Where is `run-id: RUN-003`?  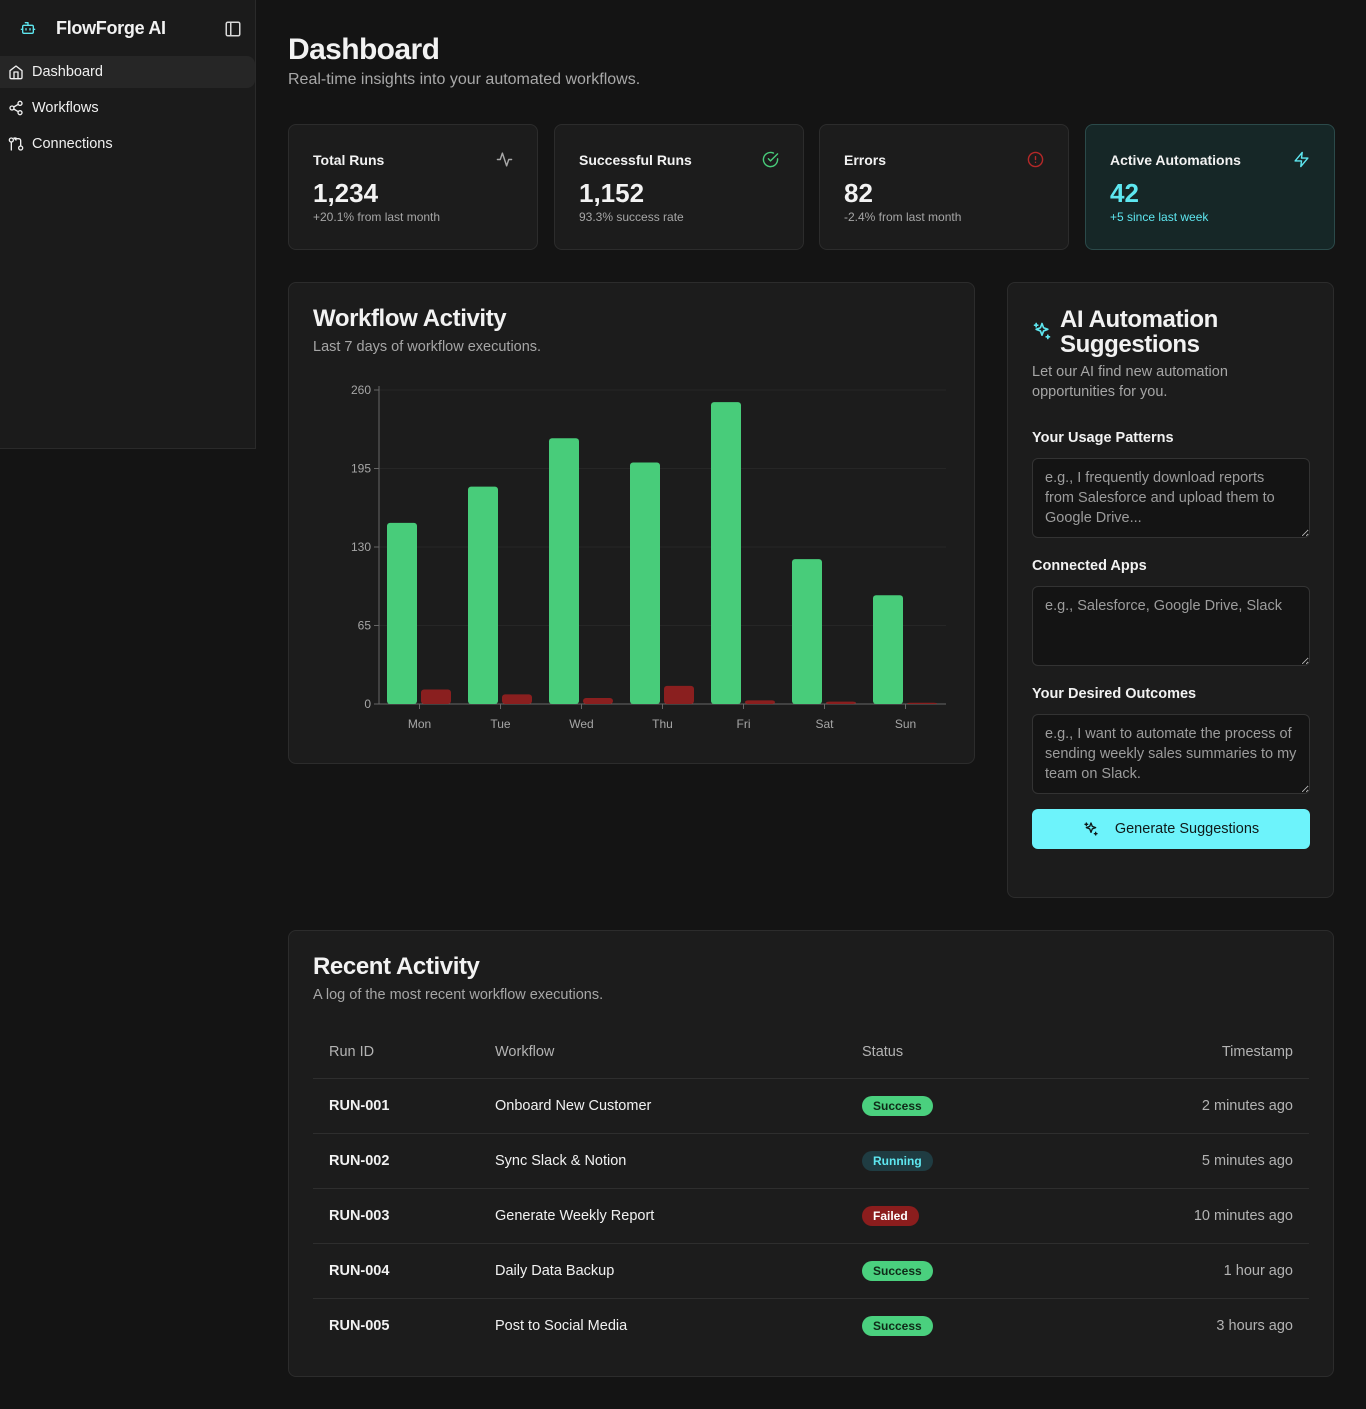
run-id: RUN-003 is located at coordinates (404, 1216).